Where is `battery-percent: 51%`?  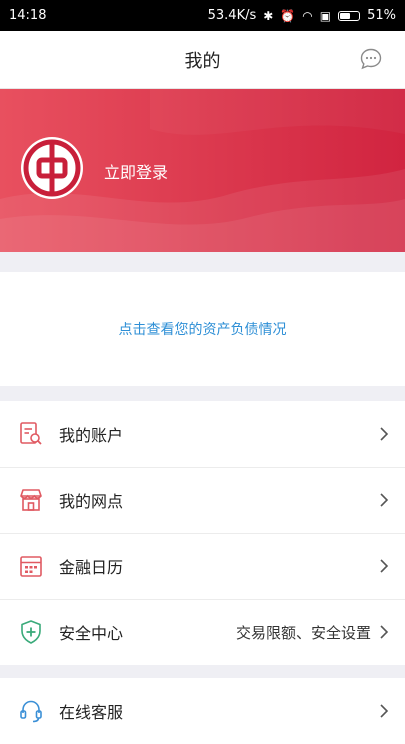
battery-percent: 51% is located at coordinates (381, 15).